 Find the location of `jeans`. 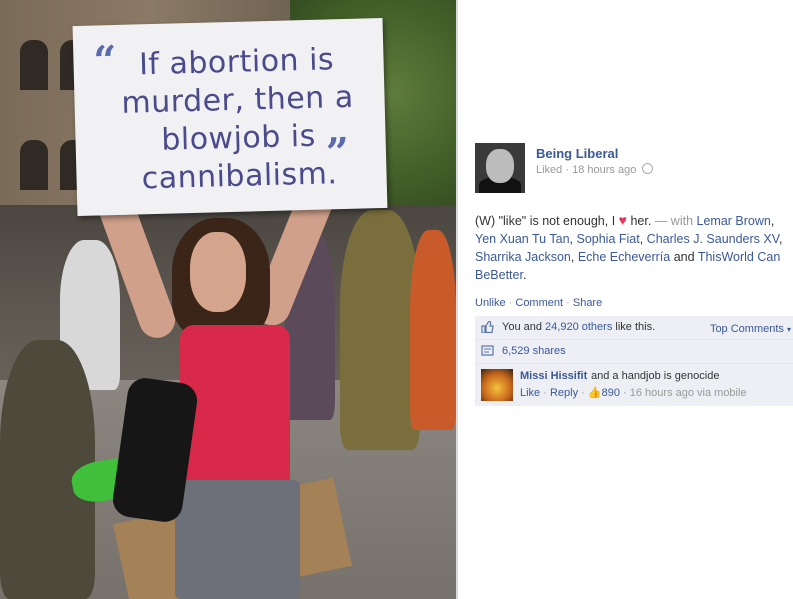

jeans is located at coordinates (237, 539).